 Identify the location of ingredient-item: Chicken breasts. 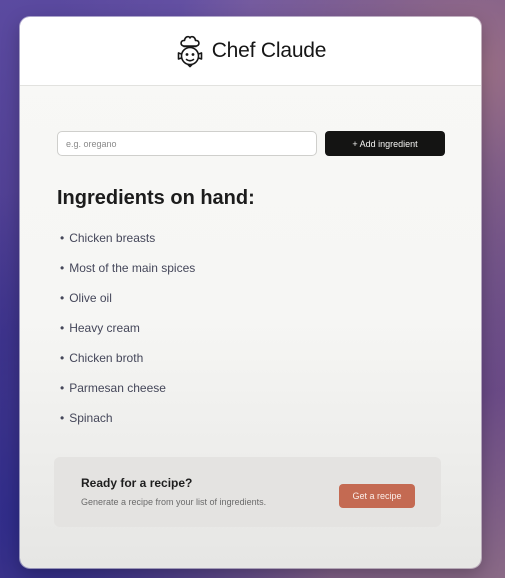
(127, 243).